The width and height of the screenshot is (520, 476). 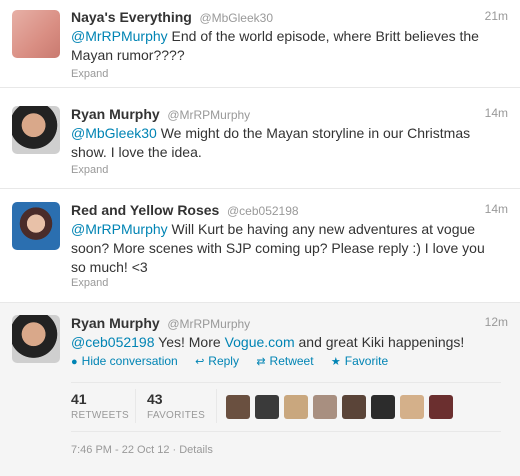 I want to click on retweets-count: 41, so click(x=79, y=399).